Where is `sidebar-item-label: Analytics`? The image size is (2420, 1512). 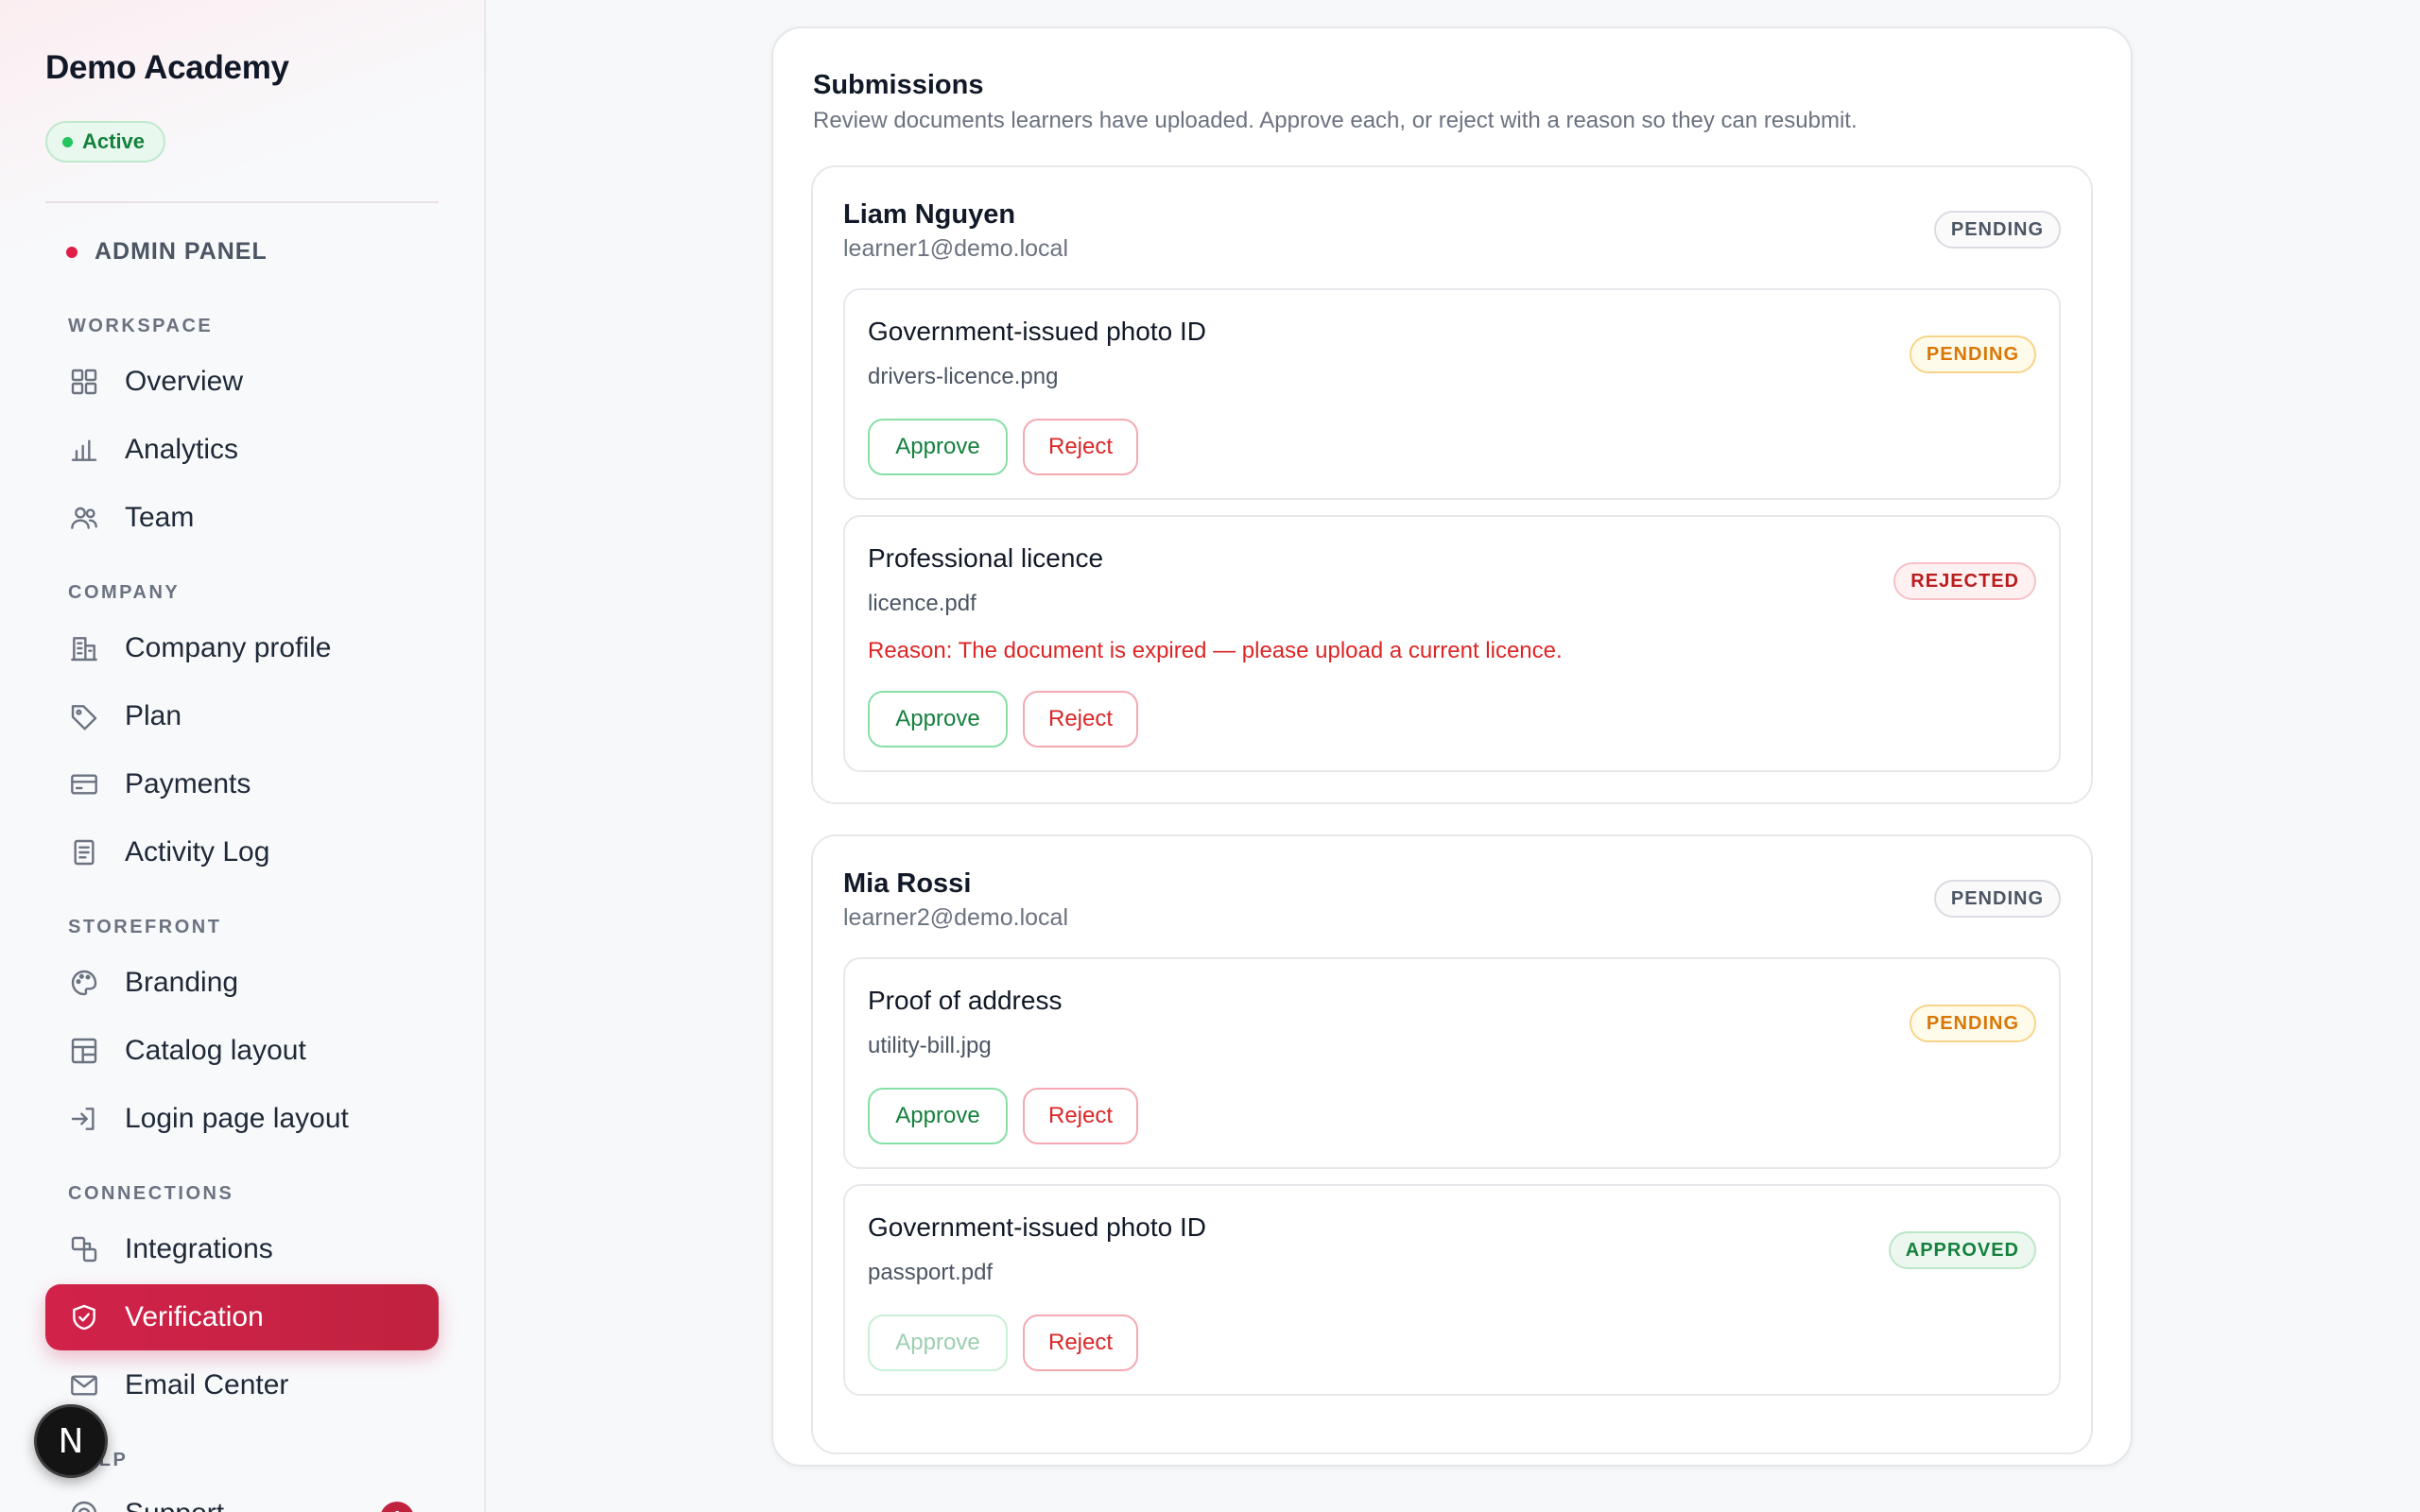 sidebar-item-label: Analytics is located at coordinates (182, 449).